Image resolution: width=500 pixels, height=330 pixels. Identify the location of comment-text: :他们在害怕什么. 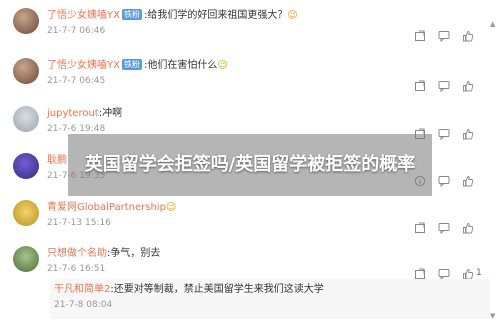
(180, 65).